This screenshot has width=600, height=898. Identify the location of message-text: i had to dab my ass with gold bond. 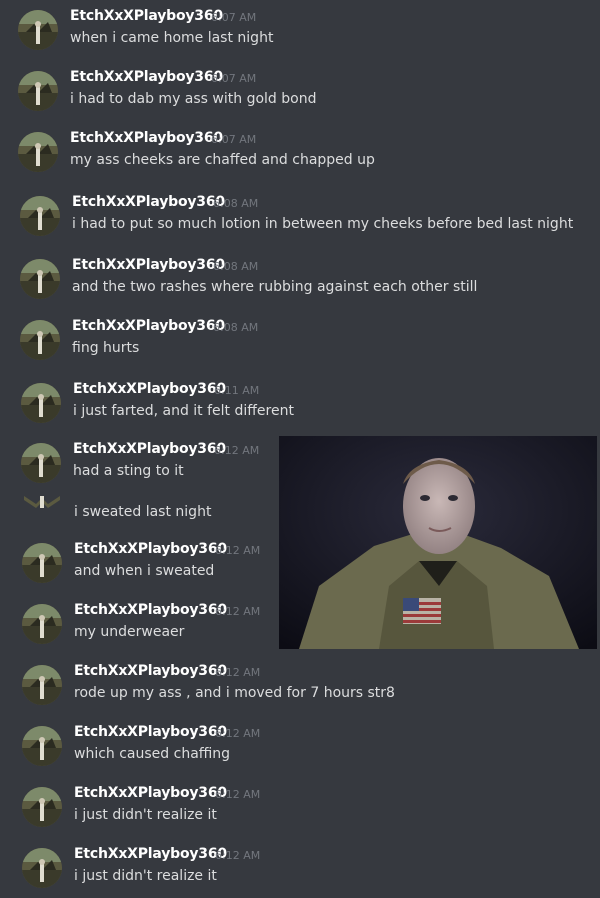
(193, 99).